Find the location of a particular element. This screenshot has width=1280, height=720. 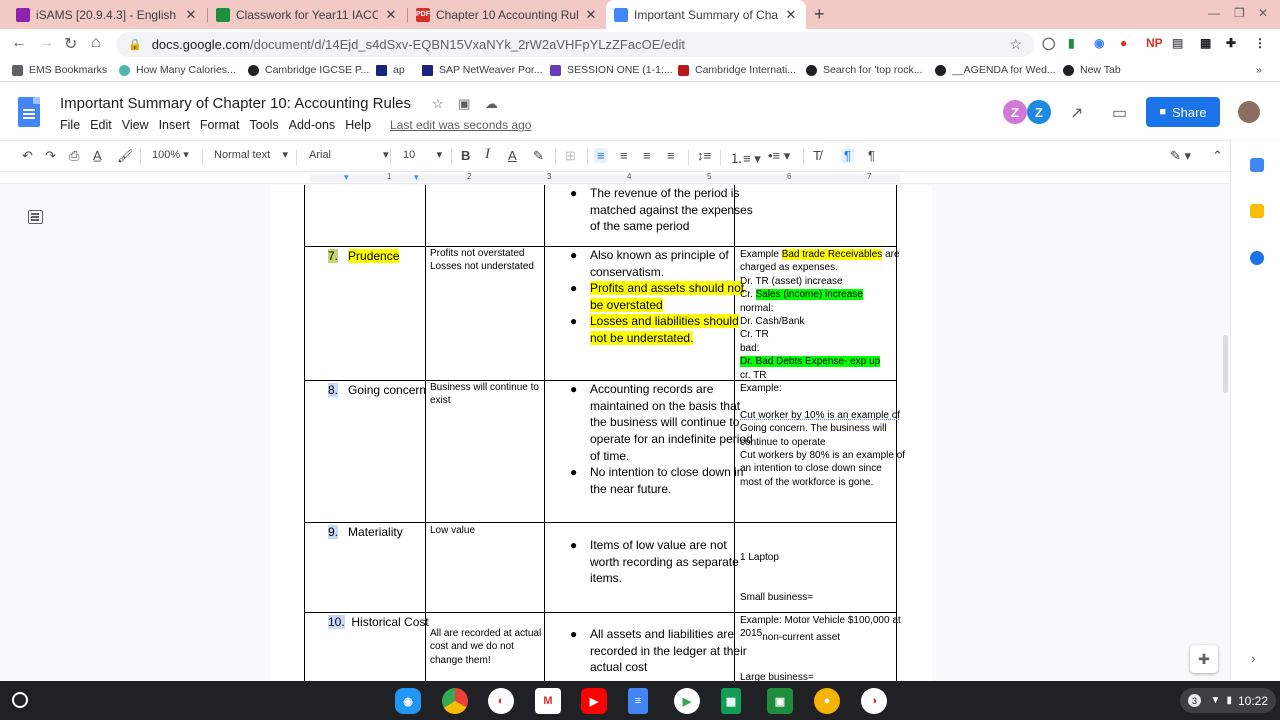

collapse-menus-icon: ⌃ is located at coordinates (1217, 156).